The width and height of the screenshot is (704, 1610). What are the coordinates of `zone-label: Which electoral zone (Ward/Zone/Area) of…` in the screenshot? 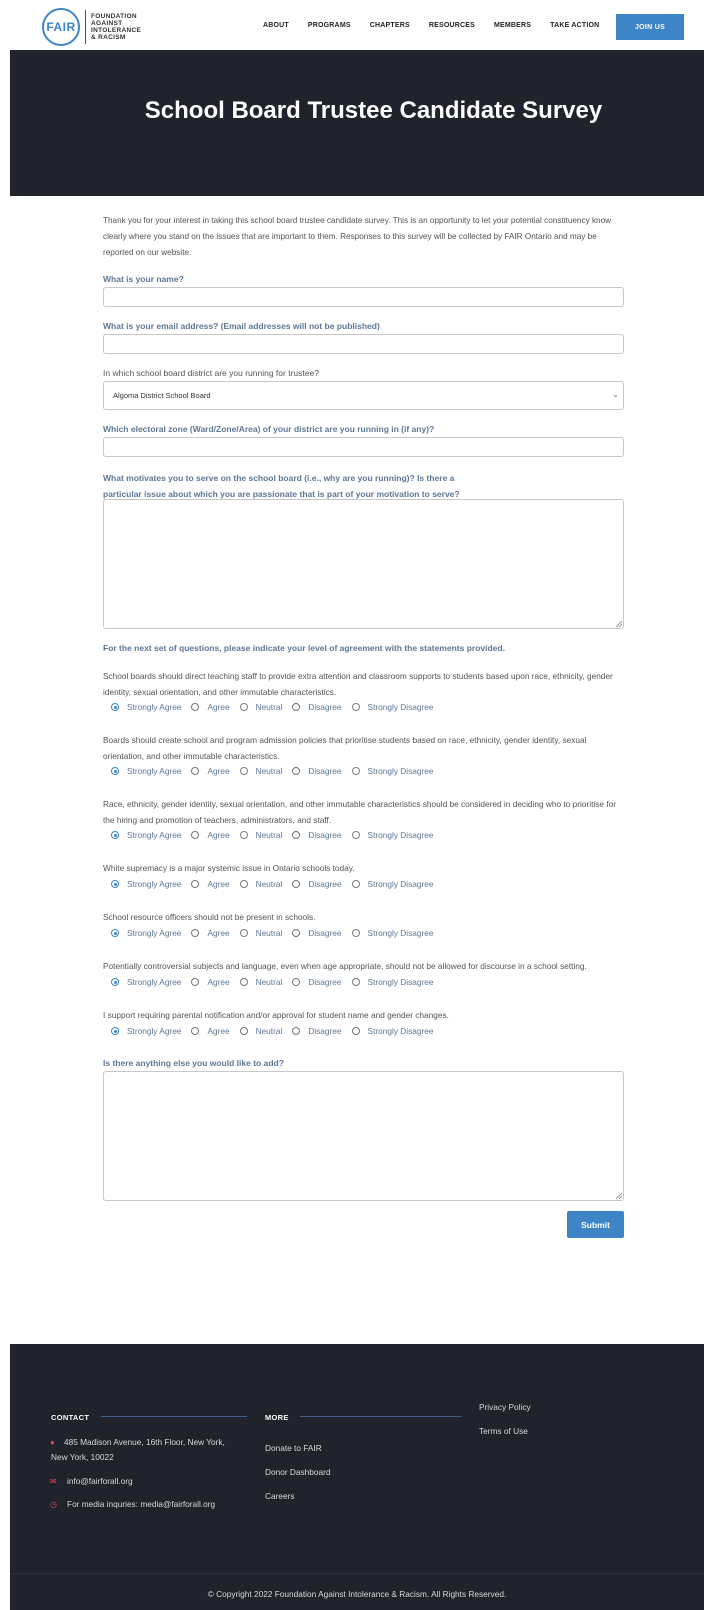 It's located at (269, 429).